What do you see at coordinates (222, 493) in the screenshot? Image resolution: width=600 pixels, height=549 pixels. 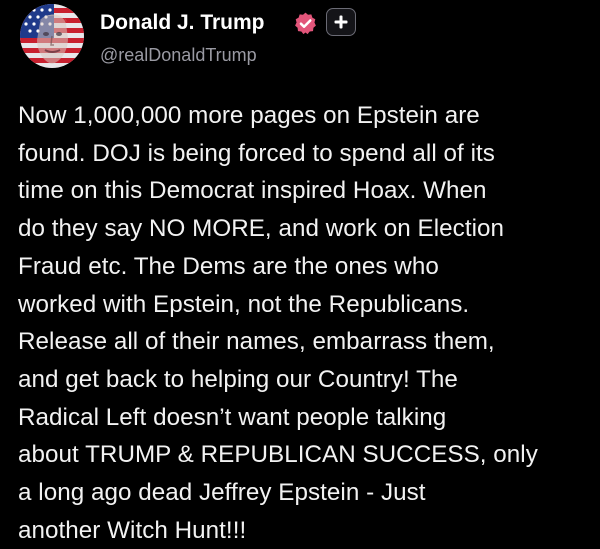 I see `post-text-line: a long ago dead Jeffrey Epstein - Just` at bounding box center [222, 493].